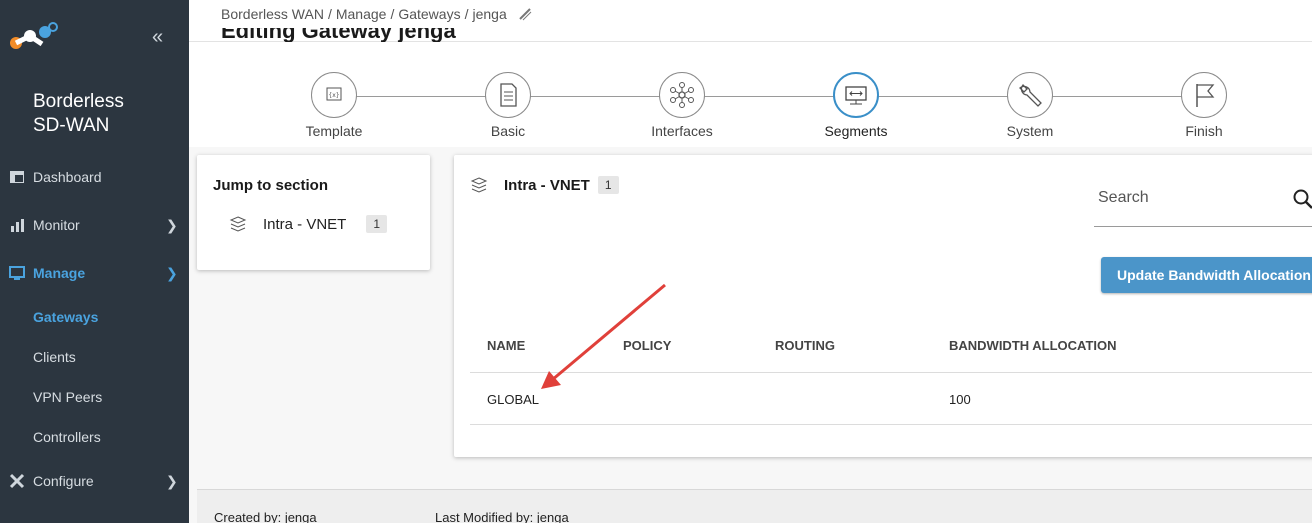 This screenshot has height=523, width=1312. I want to click on nav-dashboard-label: Dashboard, so click(67, 177).